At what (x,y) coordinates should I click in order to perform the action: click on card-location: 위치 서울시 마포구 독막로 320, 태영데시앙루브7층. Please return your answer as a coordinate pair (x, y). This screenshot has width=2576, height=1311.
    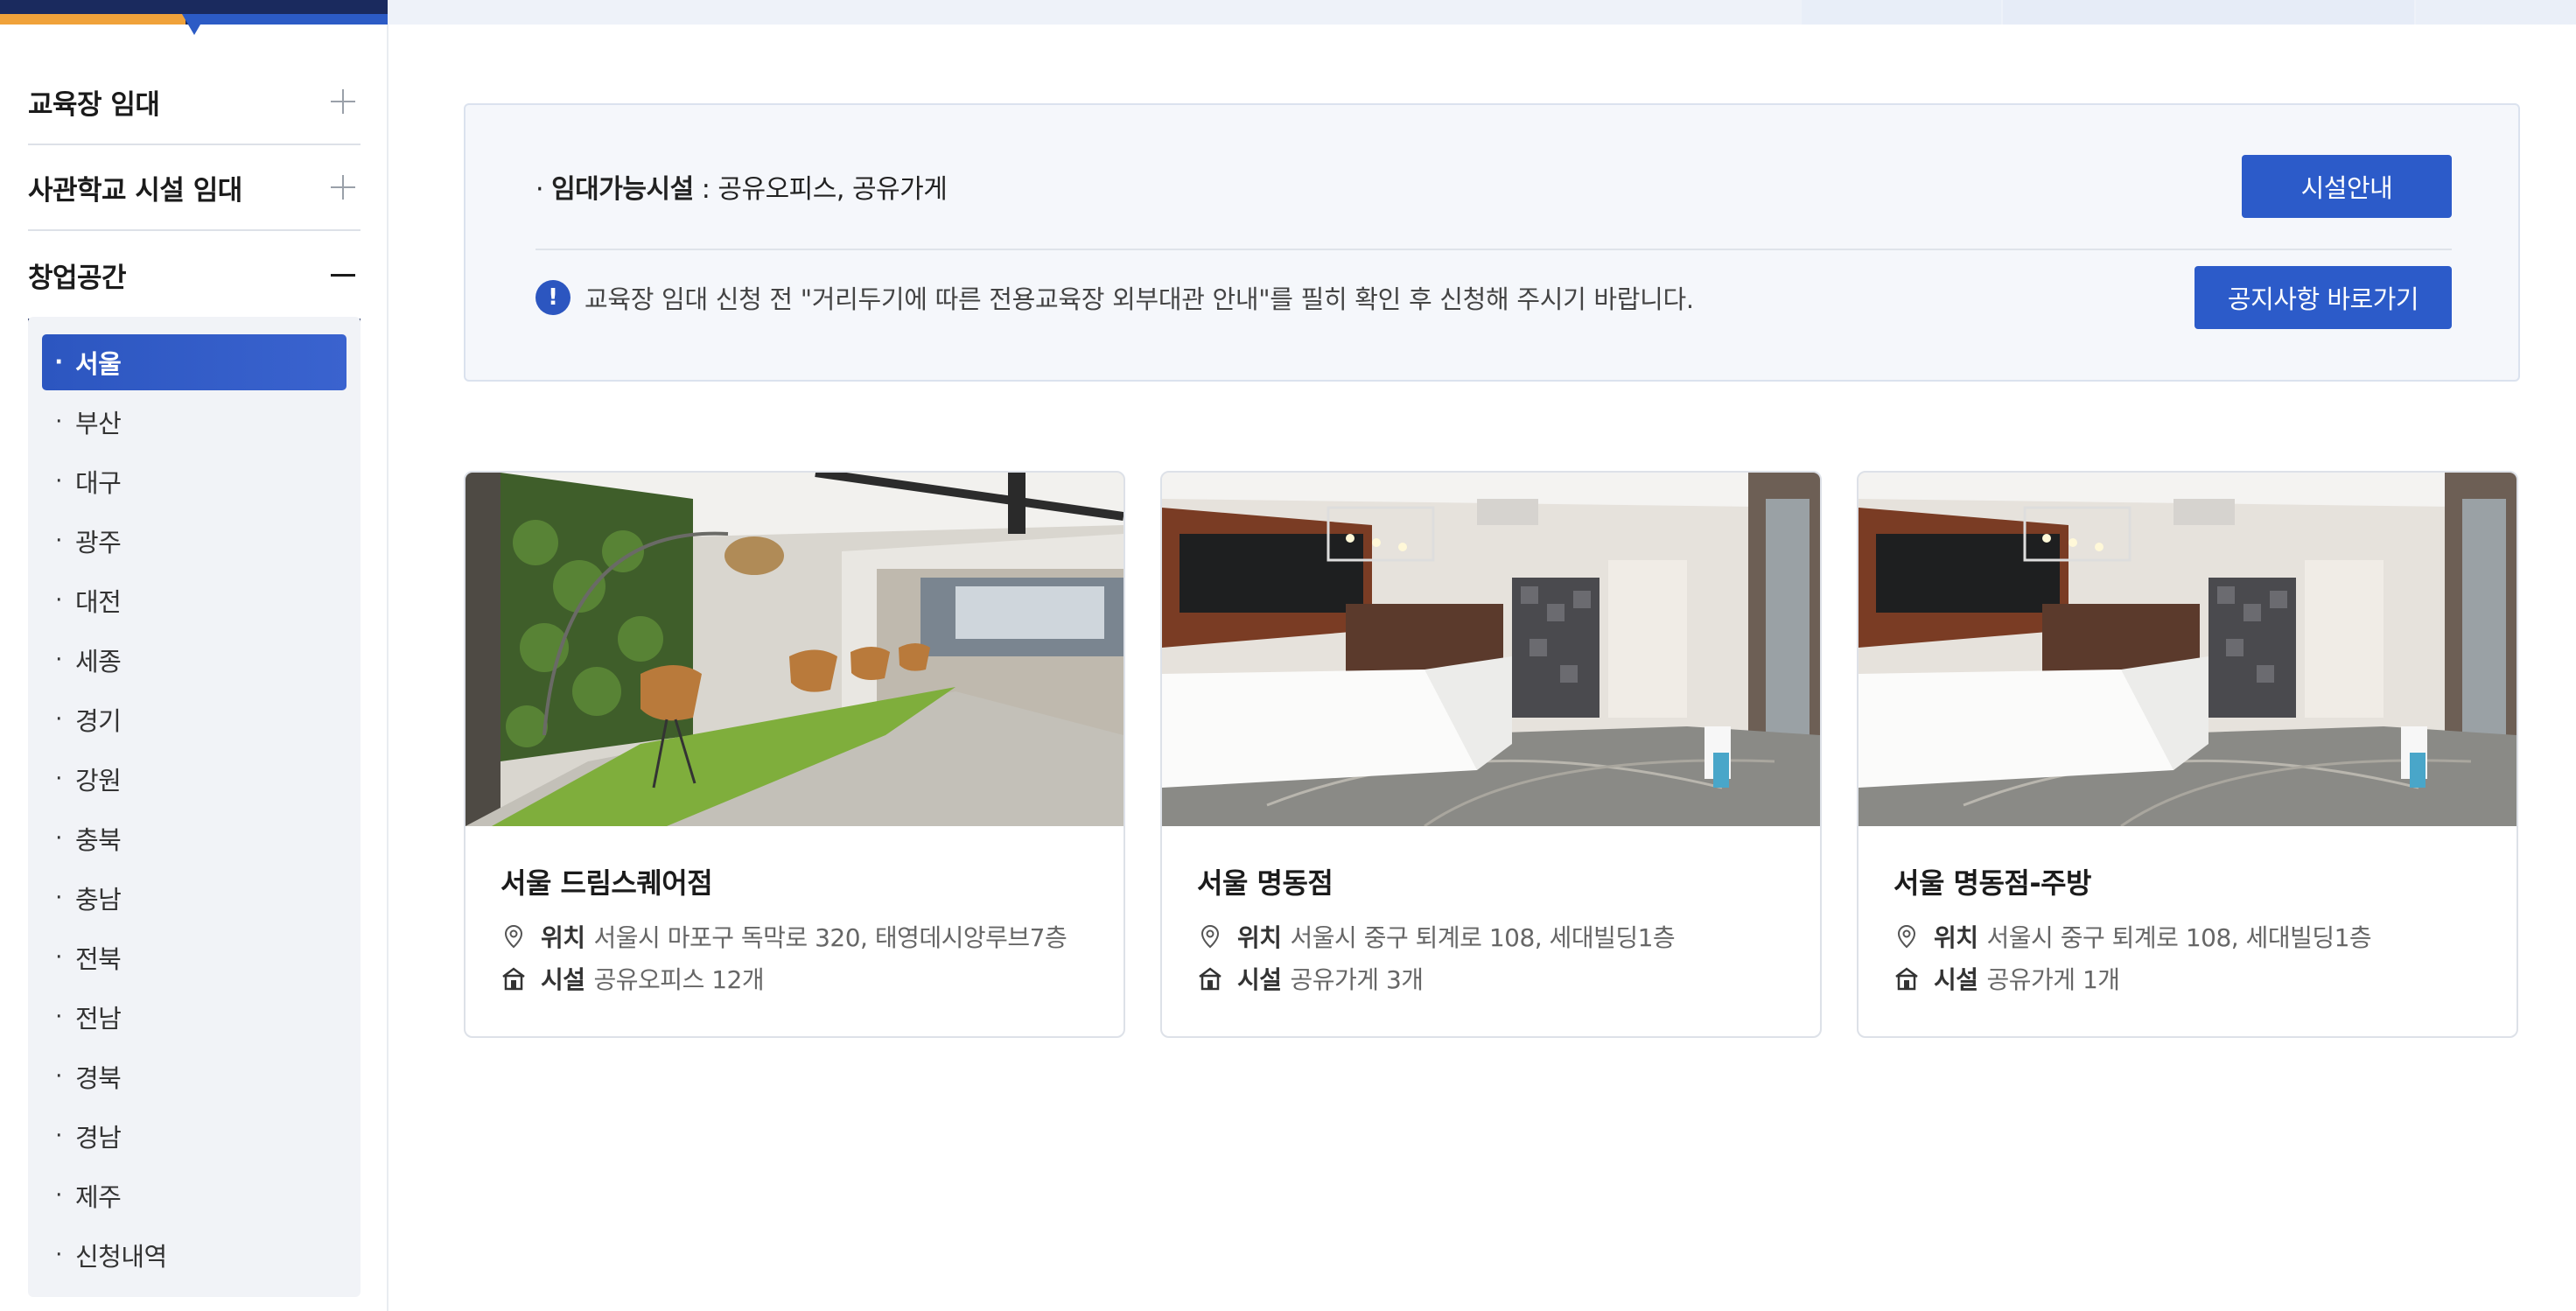
    Looking at the image, I should click on (784, 936).